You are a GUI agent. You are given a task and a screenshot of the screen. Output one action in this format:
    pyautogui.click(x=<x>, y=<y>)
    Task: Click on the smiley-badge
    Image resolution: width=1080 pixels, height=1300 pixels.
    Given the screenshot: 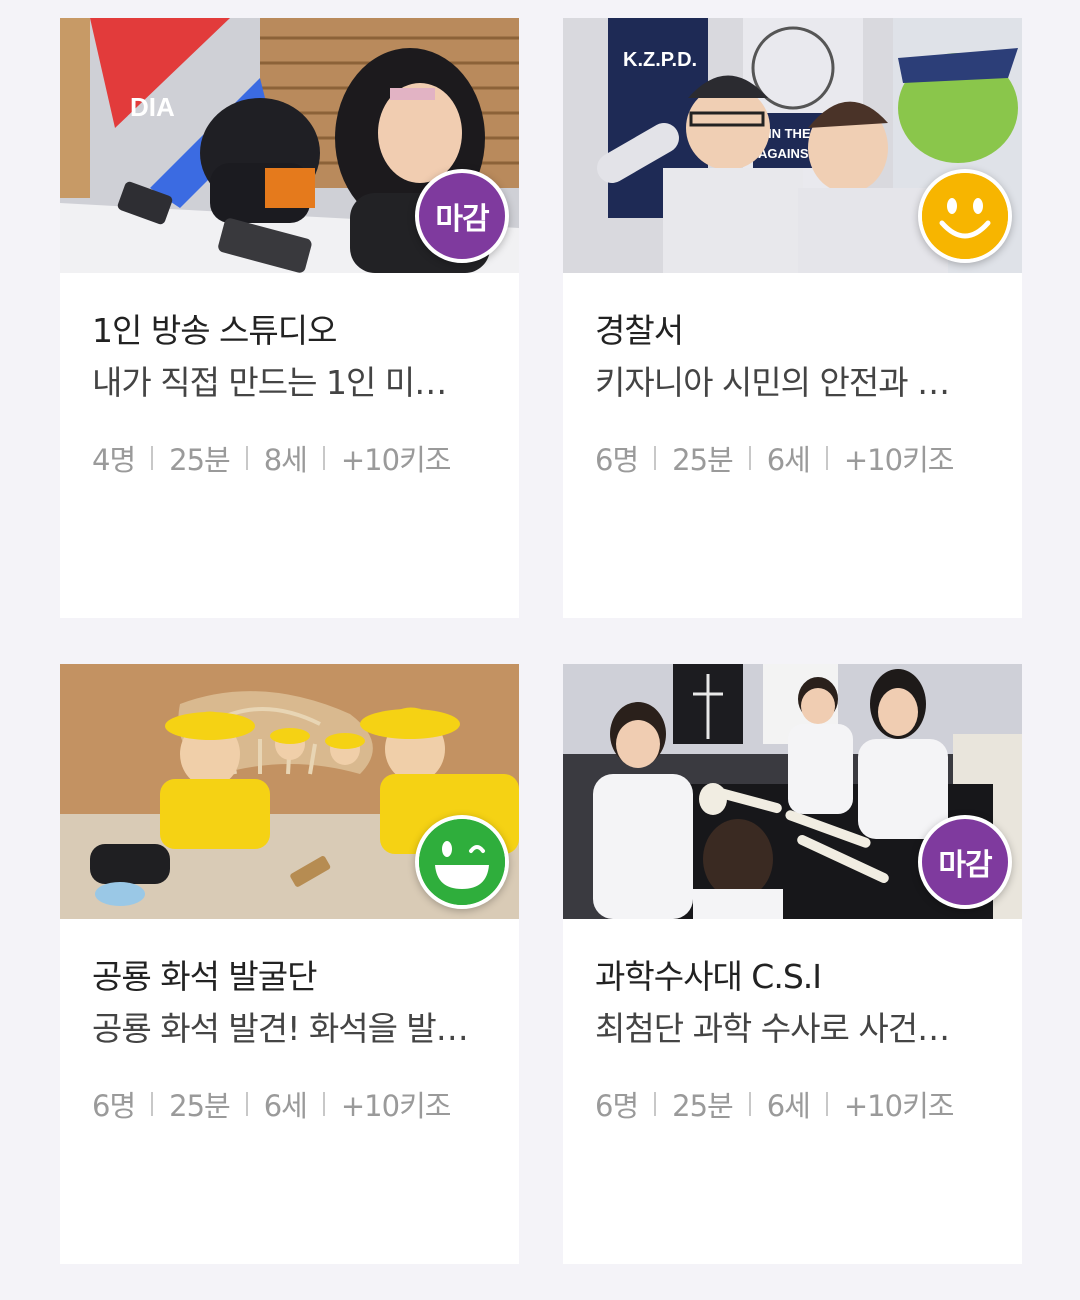 What is the action you would take?
    pyautogui.click(x=965, y=216)
    